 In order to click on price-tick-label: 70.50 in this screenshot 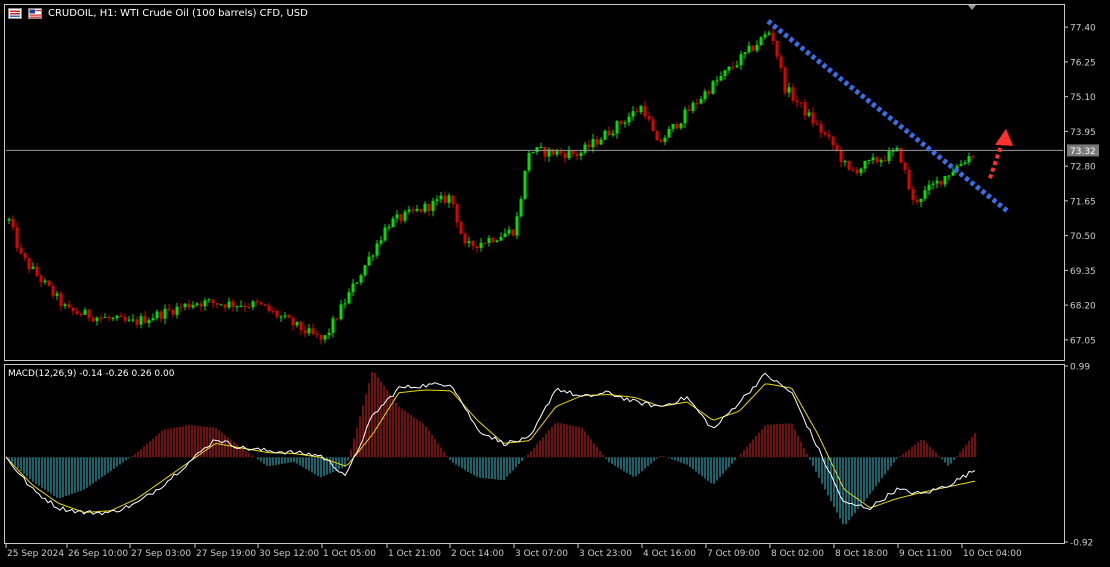, I will do `click(1083, 237)`.